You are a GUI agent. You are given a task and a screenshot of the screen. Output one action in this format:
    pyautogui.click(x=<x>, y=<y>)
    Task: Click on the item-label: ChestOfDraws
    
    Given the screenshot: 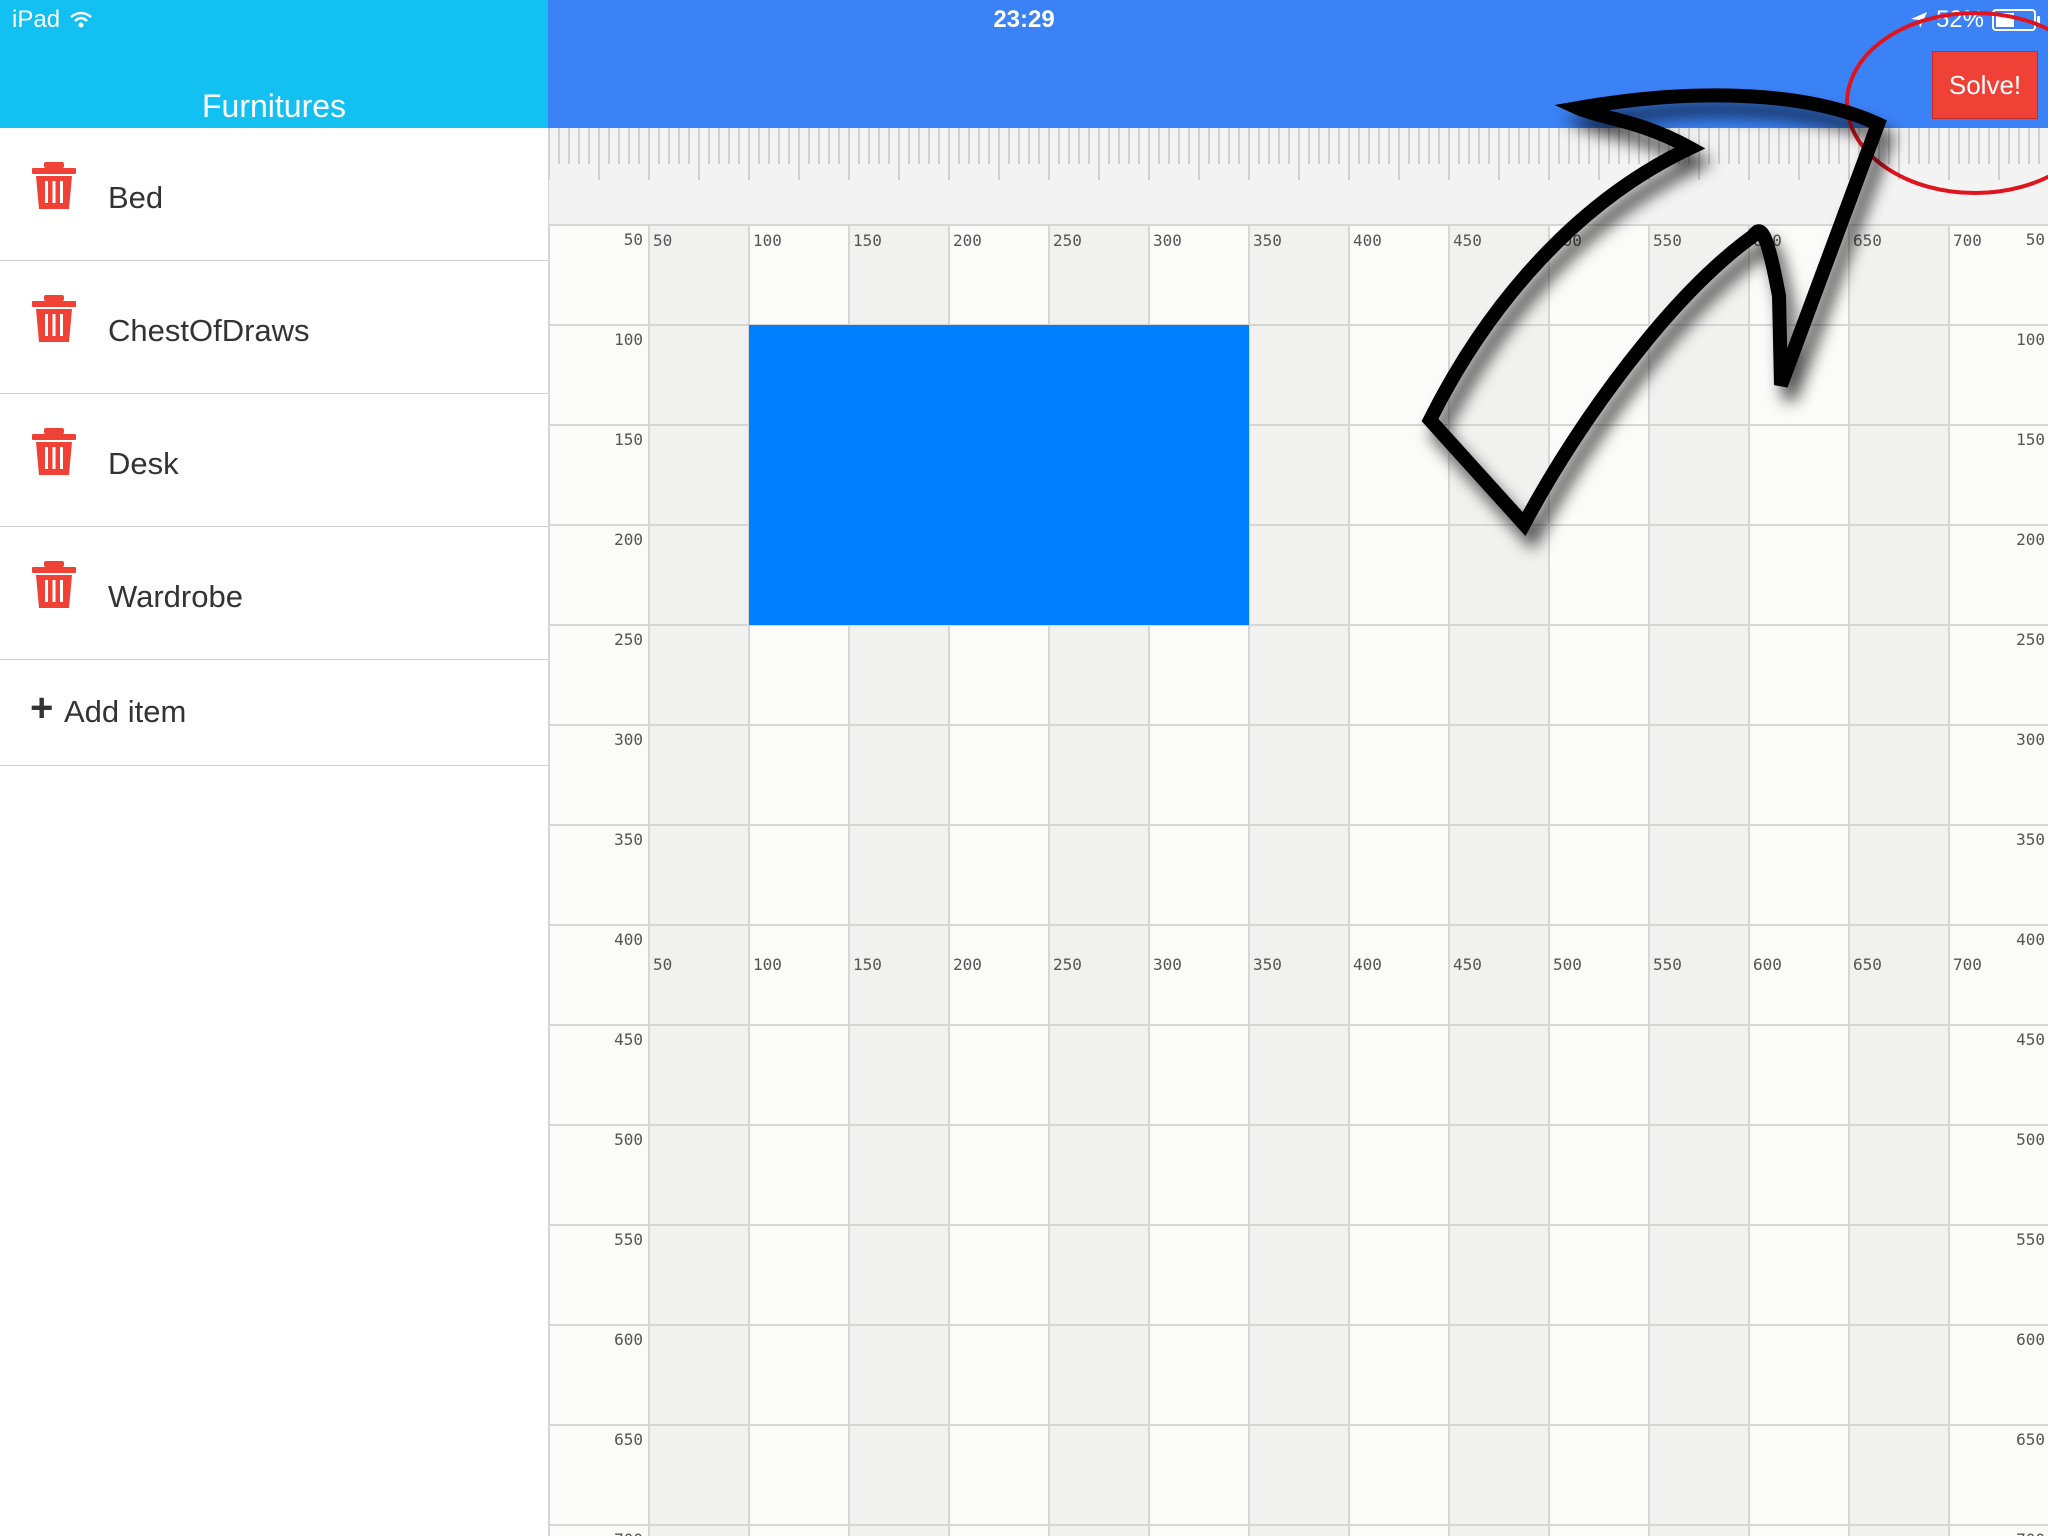 What is the action you would take?
    pyautogui.click(x=209, y=330)
    